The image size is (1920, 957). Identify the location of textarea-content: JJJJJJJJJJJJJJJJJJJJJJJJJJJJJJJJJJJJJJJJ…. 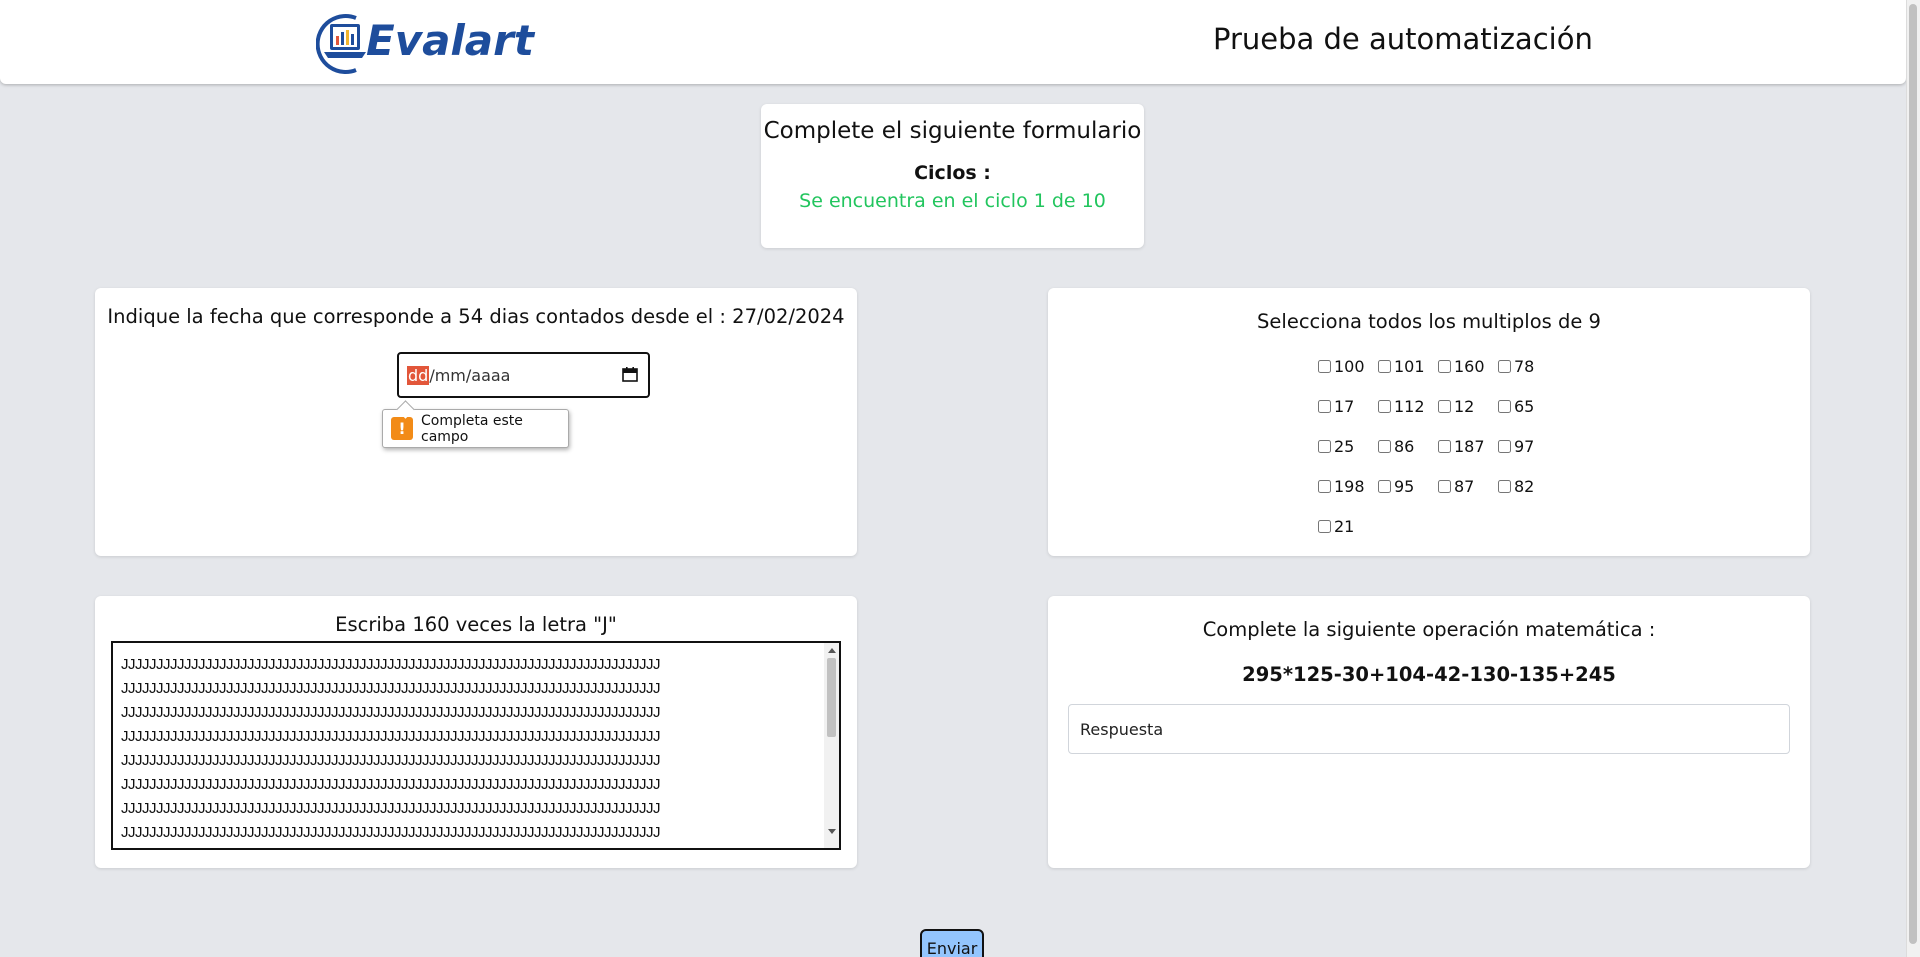
(466, 750).